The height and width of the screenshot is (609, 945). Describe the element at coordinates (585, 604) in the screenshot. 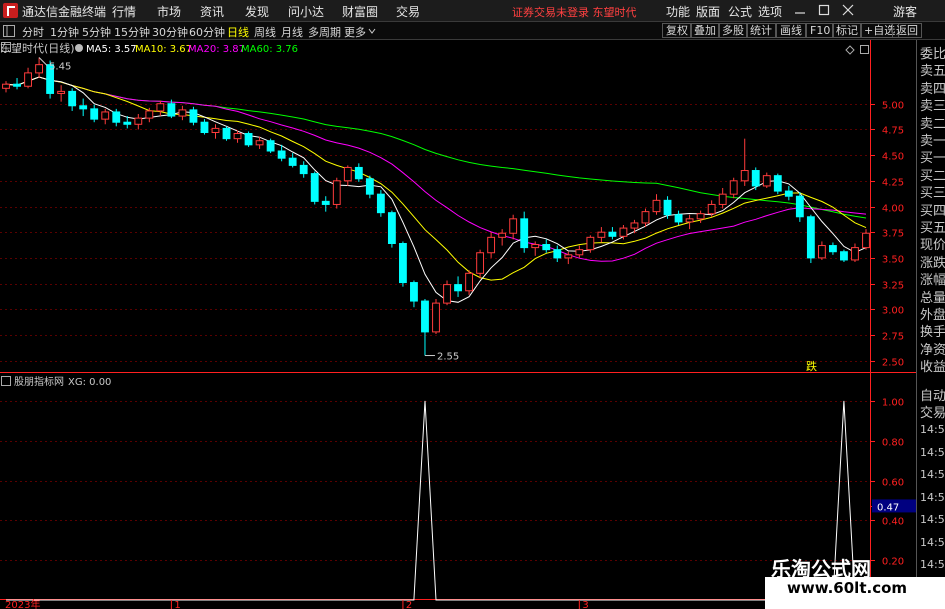

I see `time-axis-label: 3` at that location.